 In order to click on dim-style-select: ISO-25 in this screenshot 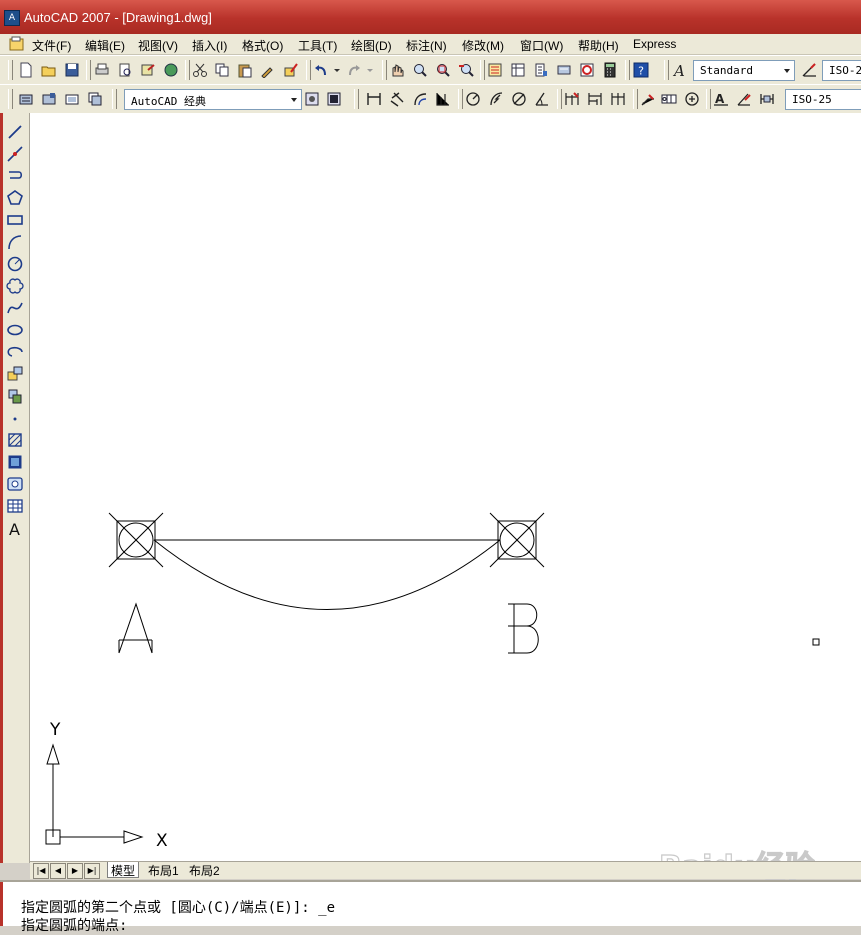, I will do `click(841, 70)`.